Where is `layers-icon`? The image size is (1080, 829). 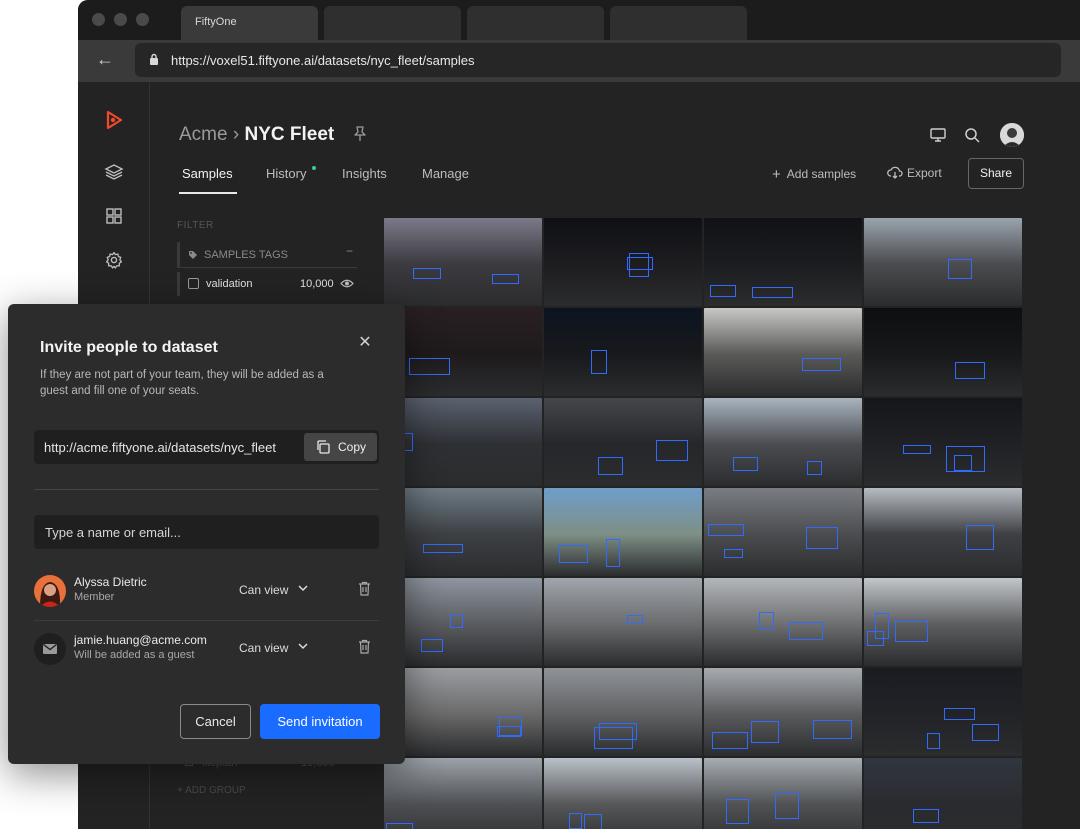 layers-icon is located at coordinates (114, 172).